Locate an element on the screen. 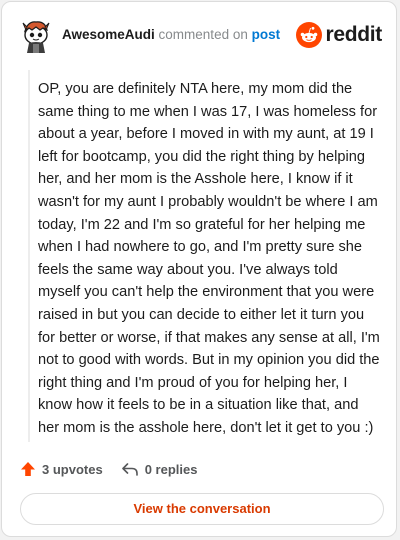 The width and height of the screenshot is (400, 540). reddit-brand: reddit is located at coordinates (339, 35).